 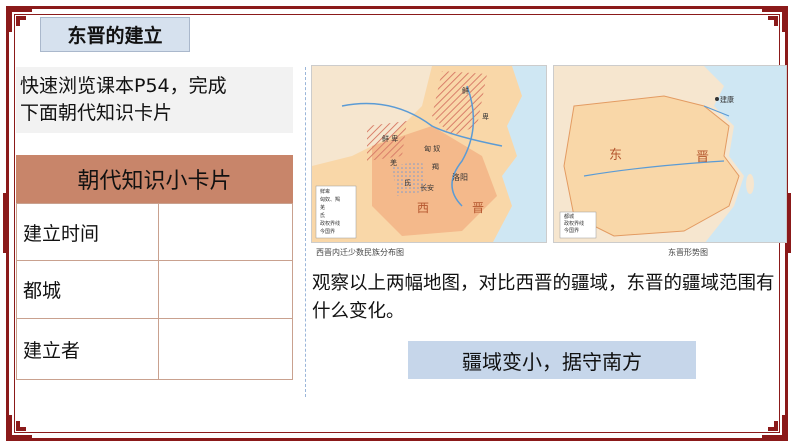 I want to click on legend-item: 鲜卑, so click(x=325, y=192).